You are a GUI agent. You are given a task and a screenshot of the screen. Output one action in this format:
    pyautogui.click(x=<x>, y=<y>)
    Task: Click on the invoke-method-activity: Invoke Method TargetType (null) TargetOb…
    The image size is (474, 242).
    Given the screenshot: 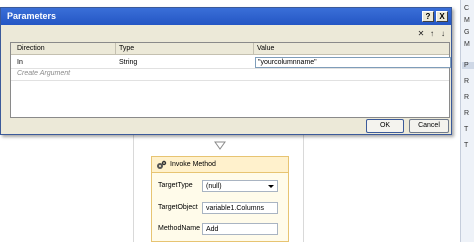 What is the action you would take?
    pyautogui.click(x=220, y=199)
    